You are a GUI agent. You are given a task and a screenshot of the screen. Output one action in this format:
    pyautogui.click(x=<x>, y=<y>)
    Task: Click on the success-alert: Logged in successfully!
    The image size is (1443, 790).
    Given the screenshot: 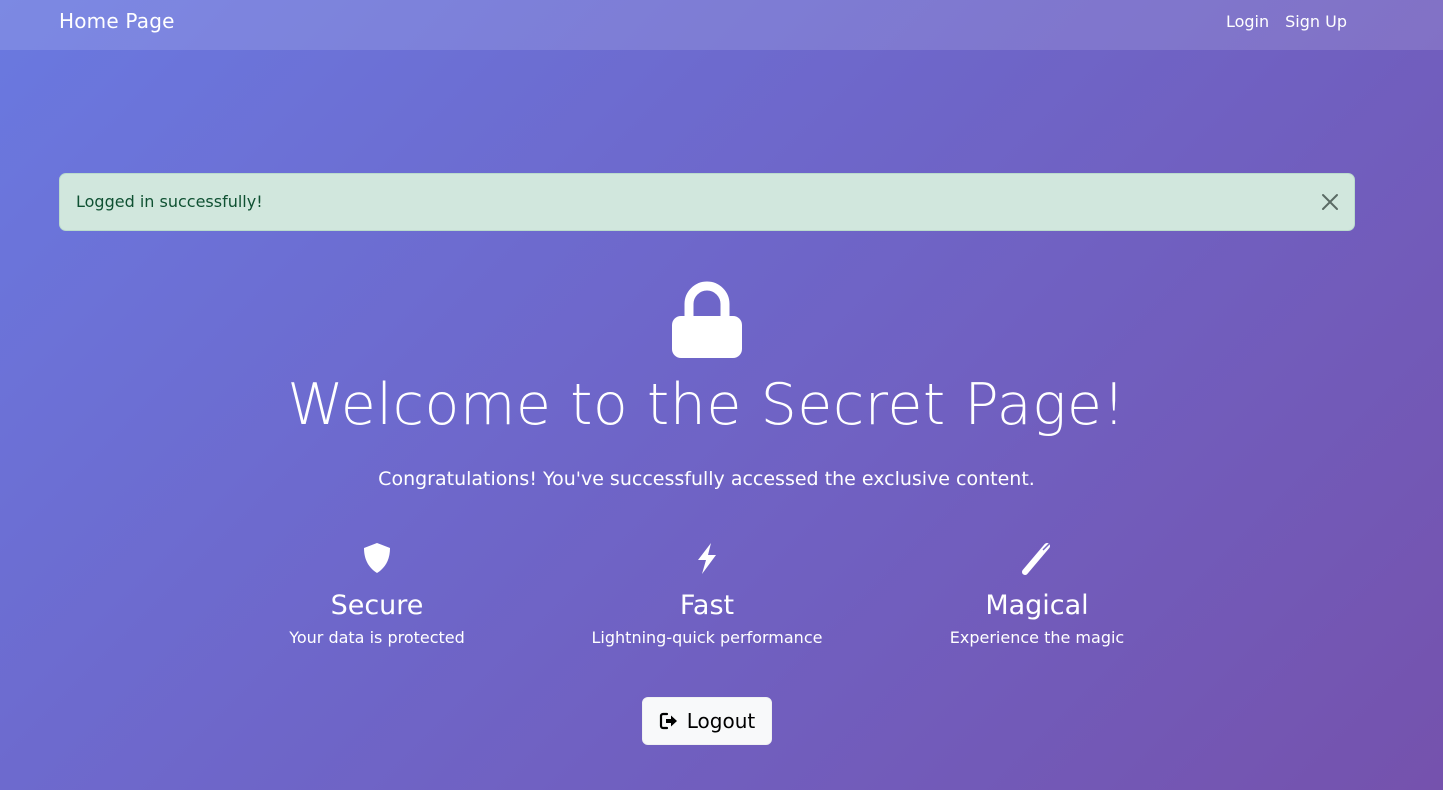 What is the action you would take?
    pyautogui.click(x=707, y=202)
    